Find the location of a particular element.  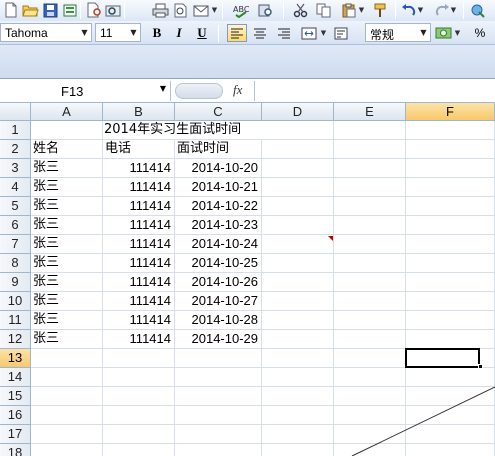

currency-format-button is located at coordinates (444, 33).